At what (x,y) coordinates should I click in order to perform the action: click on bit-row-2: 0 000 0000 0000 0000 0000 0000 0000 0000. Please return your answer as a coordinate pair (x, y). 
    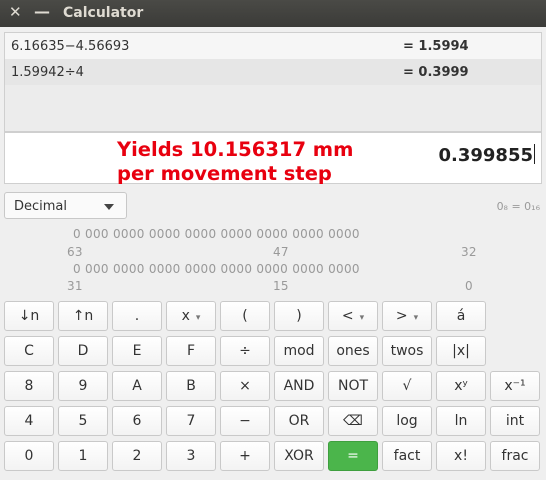
    Looking at the image, I should click on (216, 269).